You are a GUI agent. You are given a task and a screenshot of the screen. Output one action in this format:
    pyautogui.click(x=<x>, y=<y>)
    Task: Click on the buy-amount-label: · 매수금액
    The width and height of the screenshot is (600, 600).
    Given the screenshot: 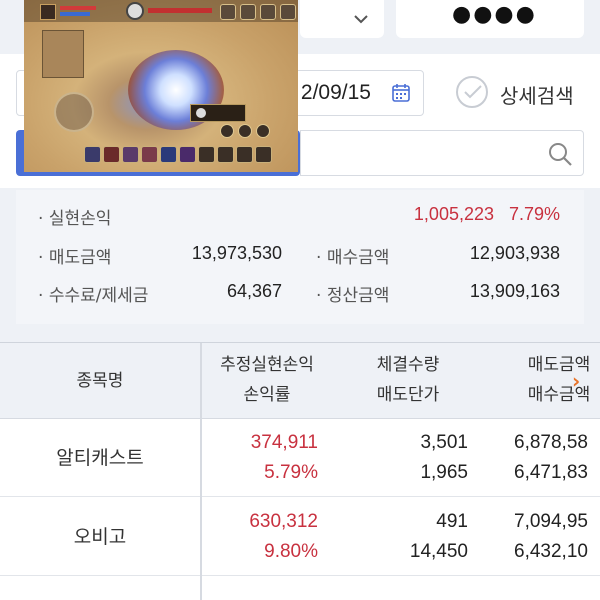 What is the action you would take?
    pyautogui.click(x=353, y=258)
    